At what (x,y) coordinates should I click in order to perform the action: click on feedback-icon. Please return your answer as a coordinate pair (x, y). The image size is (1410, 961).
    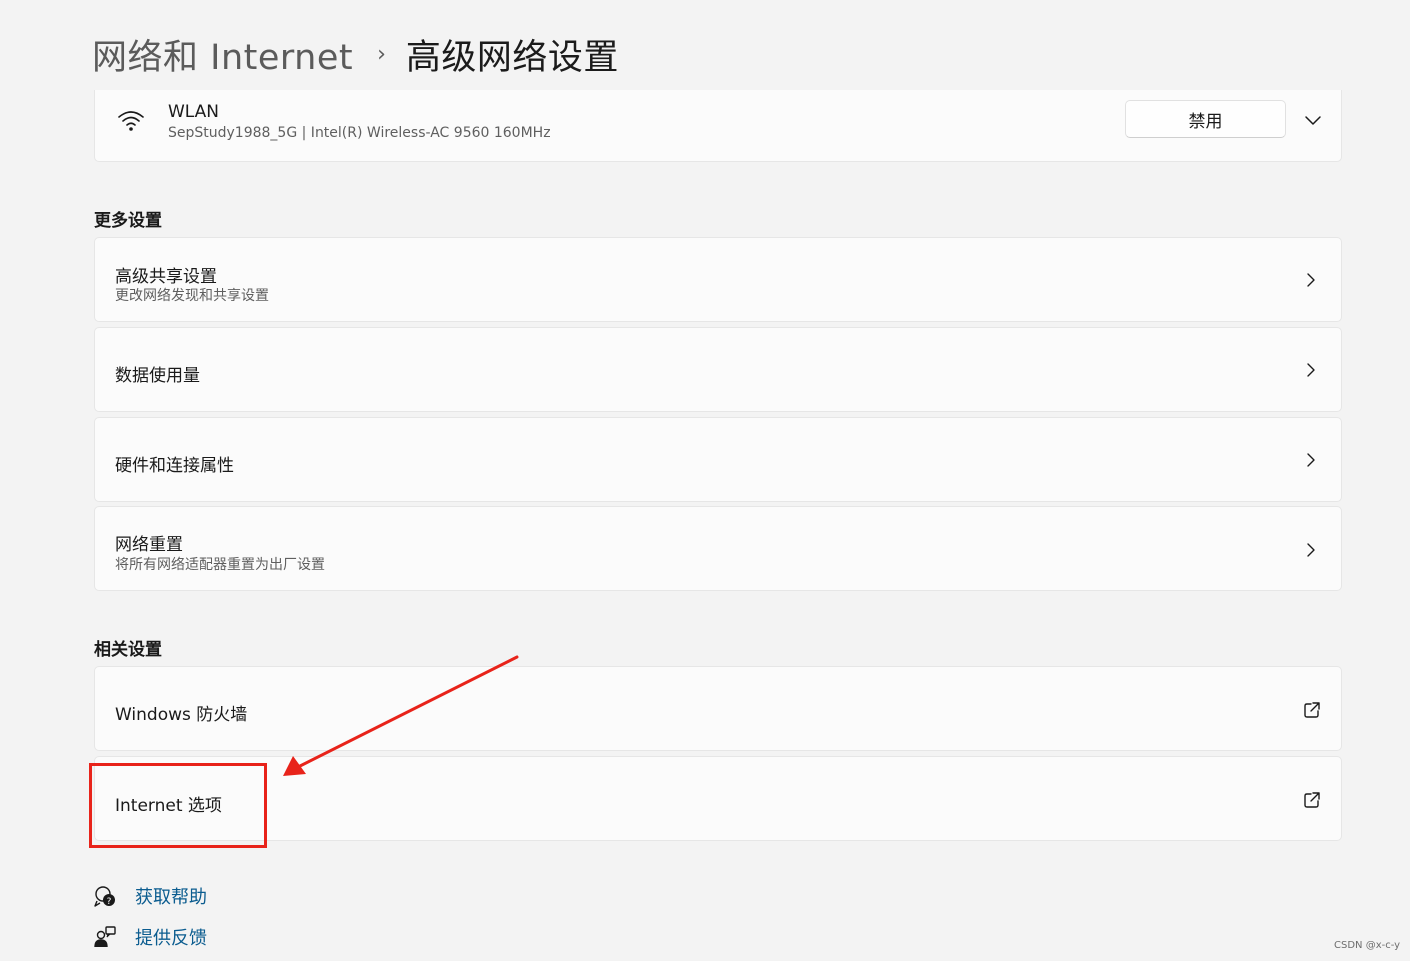
    Looking at the image, I should click on (105, 937).